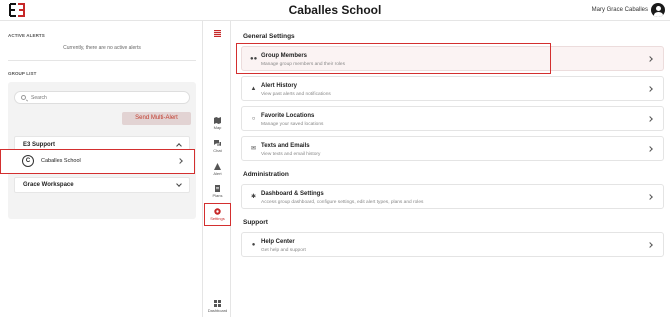  I want to click on rail-label: Dashboard, so click(217, 310).